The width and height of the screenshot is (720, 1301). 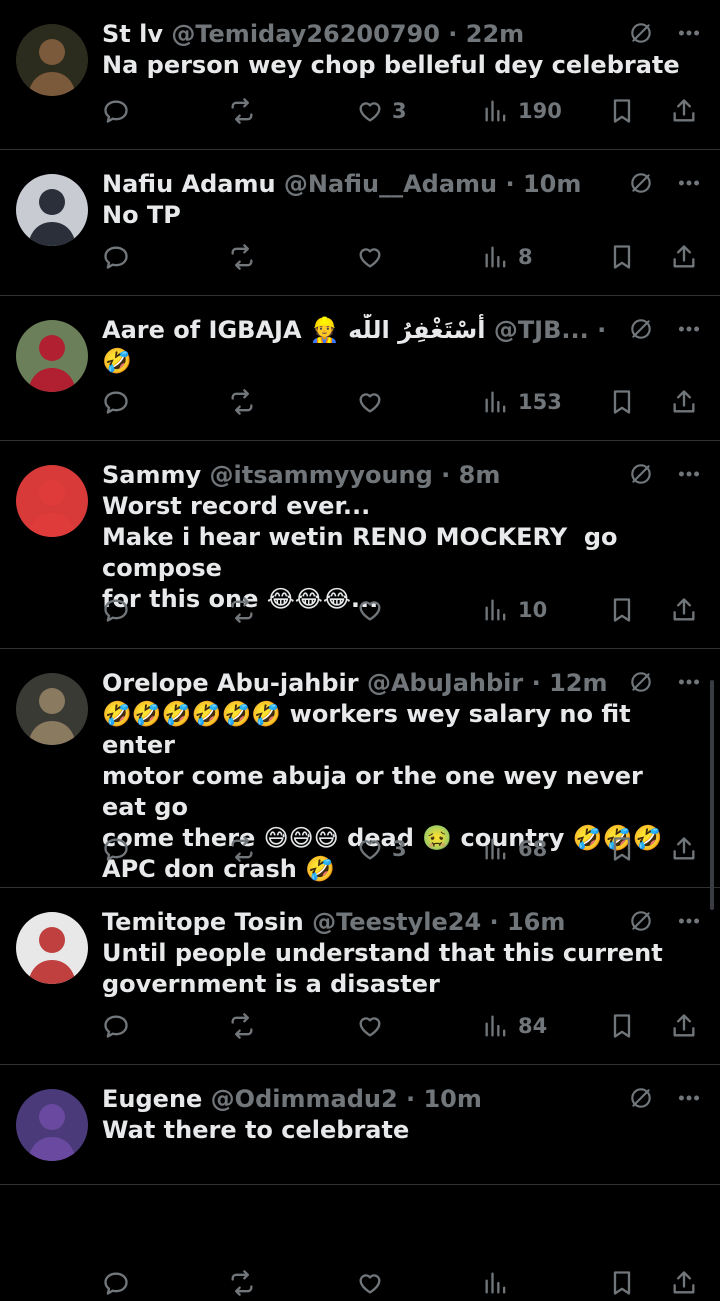 What do you see at coordinates (522, 402) in the screenshot?
I see `views-button: 153` at bounding box center [522, 402].